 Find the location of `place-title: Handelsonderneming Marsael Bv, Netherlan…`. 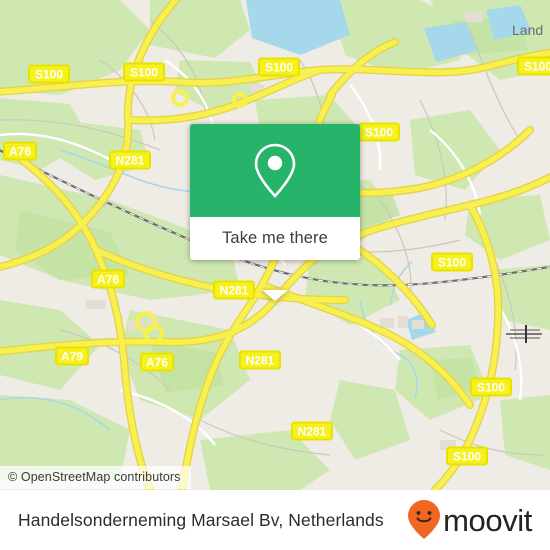

place-title: Handelsonderneming Marsael Bv, Netherlan… is located at coordinates (201, 519).